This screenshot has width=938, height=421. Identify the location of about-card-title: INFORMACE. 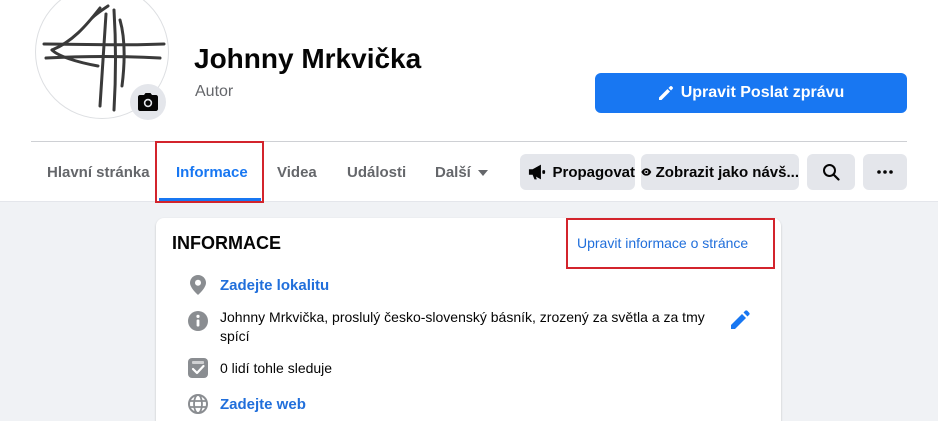
(226, 243).